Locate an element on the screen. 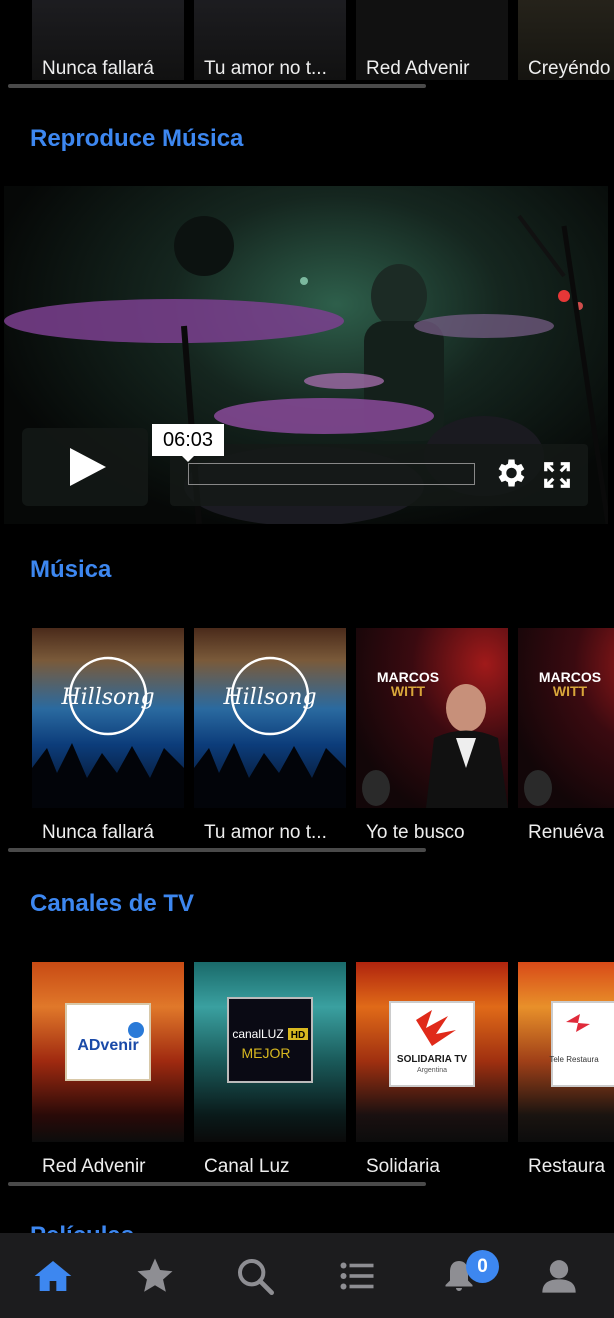 The height and width of the screenshot is (1318, 614). top-row-scrollbar is located at coordinates (217, 86).